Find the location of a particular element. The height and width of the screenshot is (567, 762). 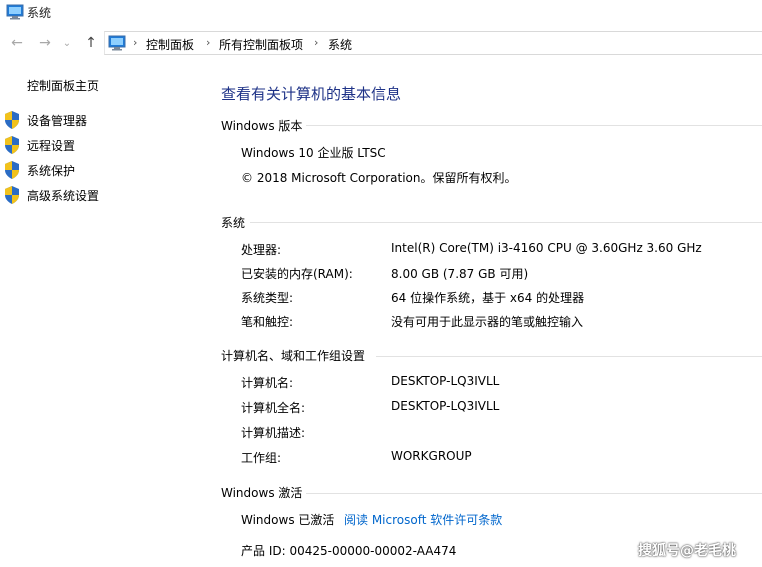

watermark: 搜狐号@老毛桃 is located at coordinates (687, 551).